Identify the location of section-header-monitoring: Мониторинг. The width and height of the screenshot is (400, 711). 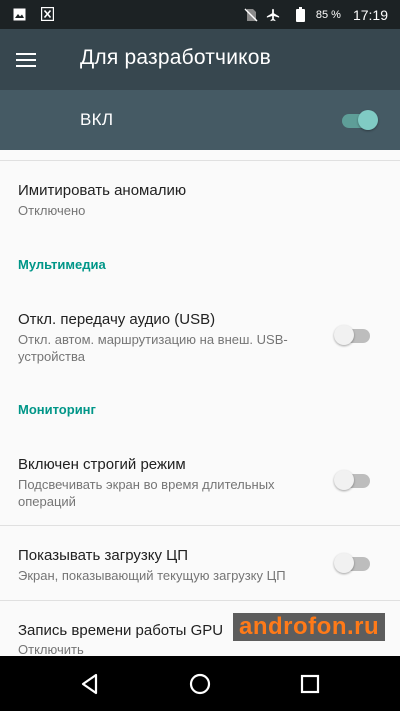
(57, 409).